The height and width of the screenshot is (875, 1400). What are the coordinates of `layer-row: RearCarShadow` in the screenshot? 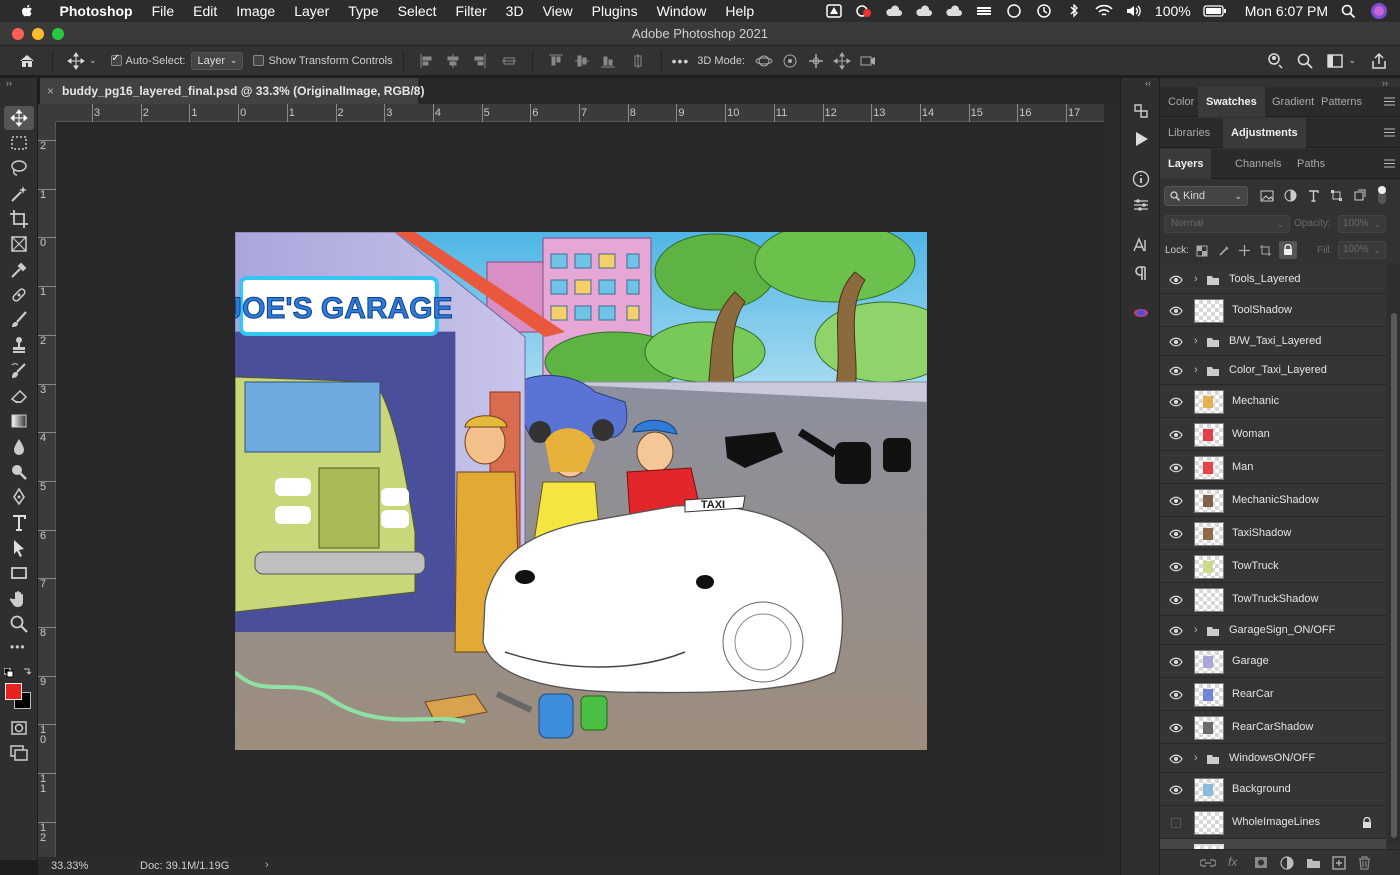 It's located at (1273, 727).